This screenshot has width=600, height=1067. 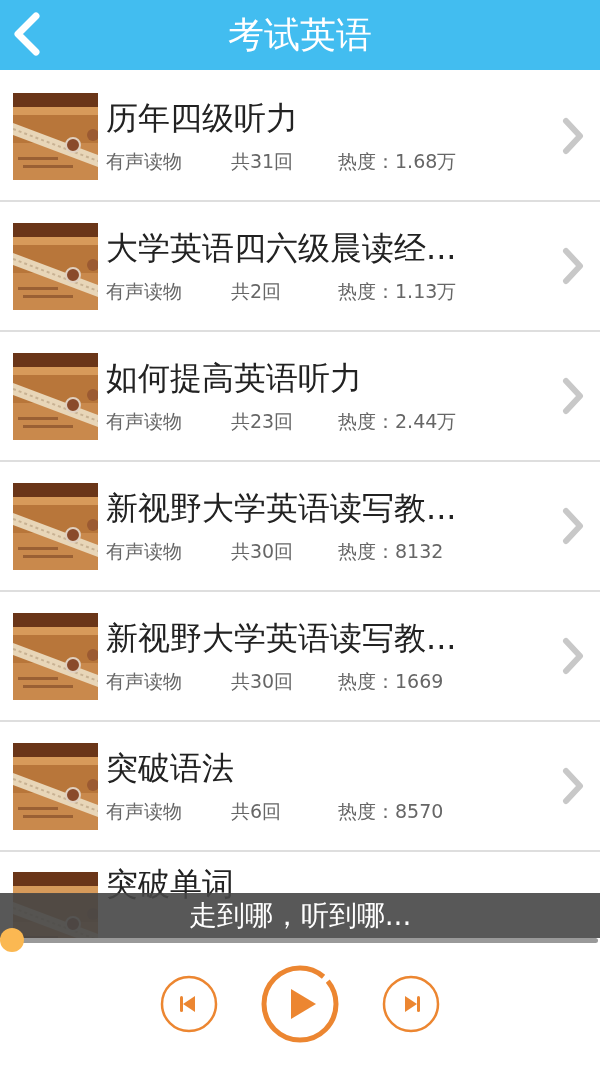 What do you see at coordinates (397, 291) in the screenshot?
I see `popularity: 热度：1.13万` at bounding box center [397, 291].